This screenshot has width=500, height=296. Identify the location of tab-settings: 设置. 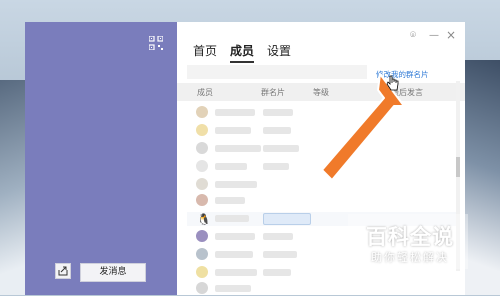
(279, 52).